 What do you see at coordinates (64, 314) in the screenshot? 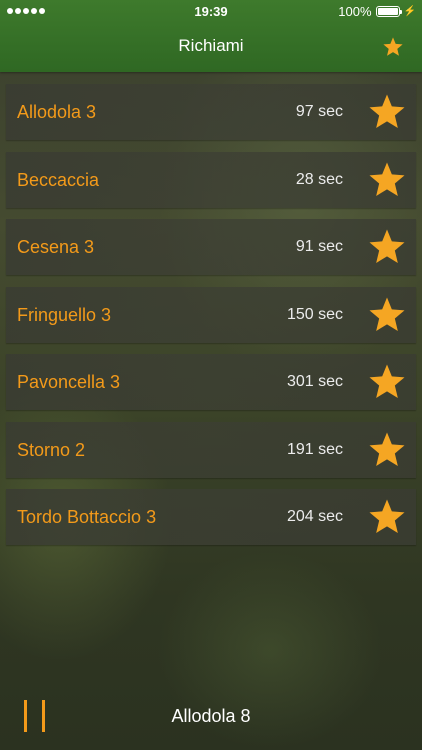
I see `call-name: Fringuello 3` at bounding box center [64, 314].